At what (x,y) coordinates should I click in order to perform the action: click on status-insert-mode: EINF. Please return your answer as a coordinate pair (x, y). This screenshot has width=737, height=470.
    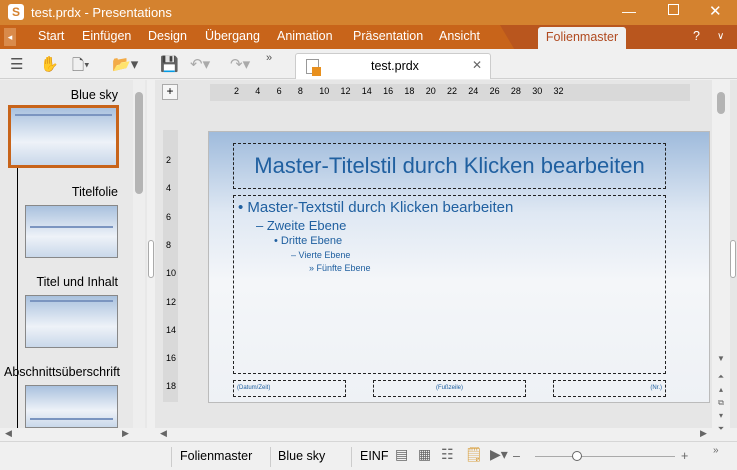
    Looking at the image, I should click on (374, 456).